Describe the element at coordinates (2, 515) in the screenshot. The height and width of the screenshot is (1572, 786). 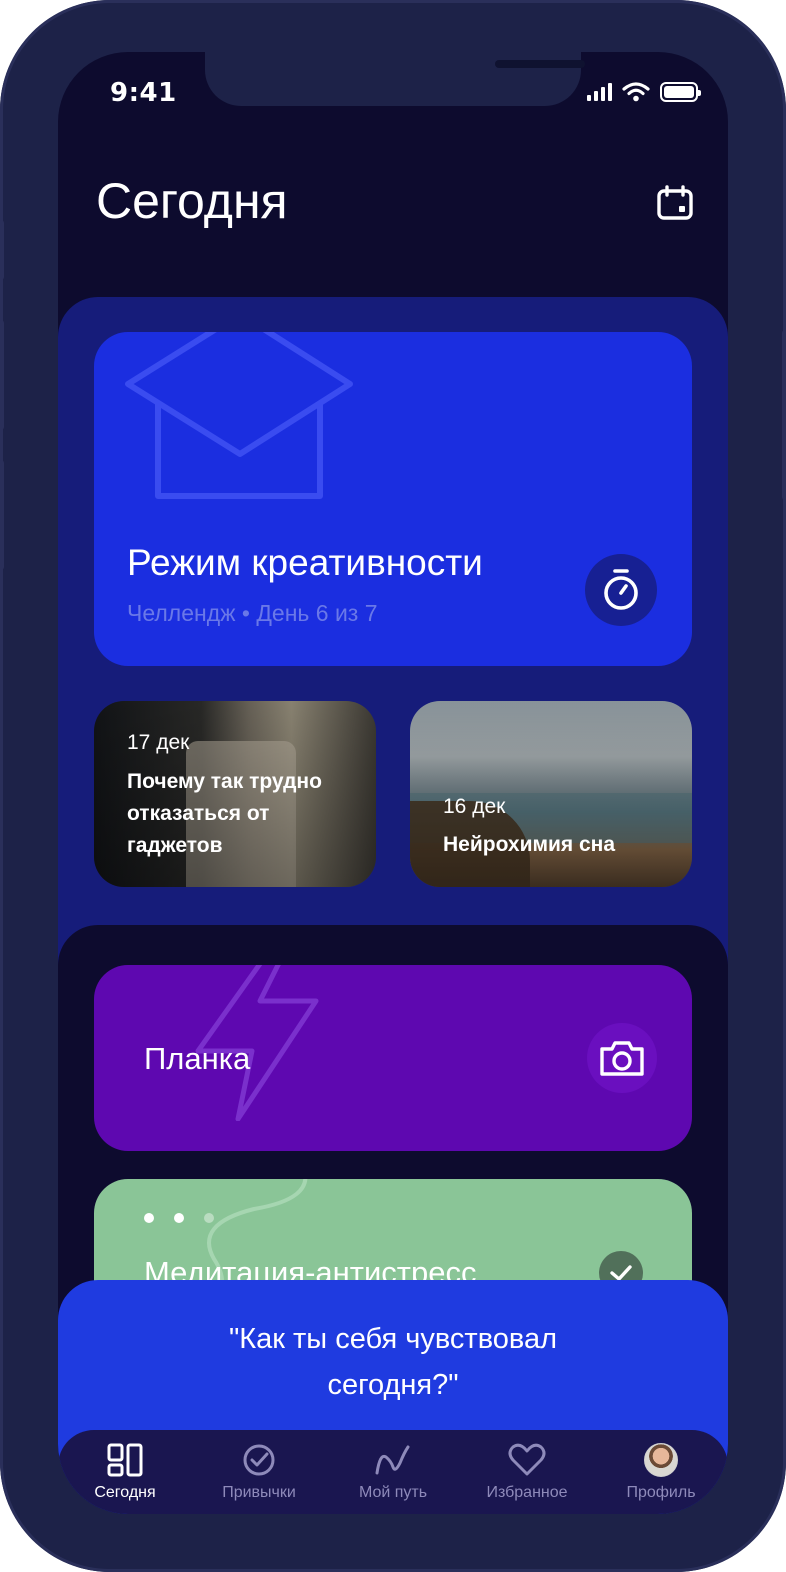
I see `volume-down-button` at that location.